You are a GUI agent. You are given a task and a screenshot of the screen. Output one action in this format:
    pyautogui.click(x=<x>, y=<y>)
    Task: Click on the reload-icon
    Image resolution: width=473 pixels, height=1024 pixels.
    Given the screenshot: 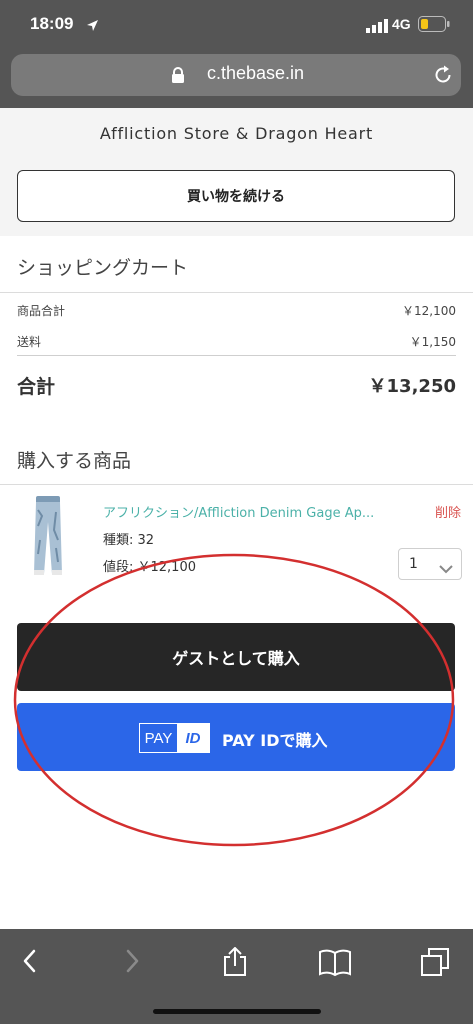 What is the action you would take?
    pyautogui.click(x=443, y=77)
    